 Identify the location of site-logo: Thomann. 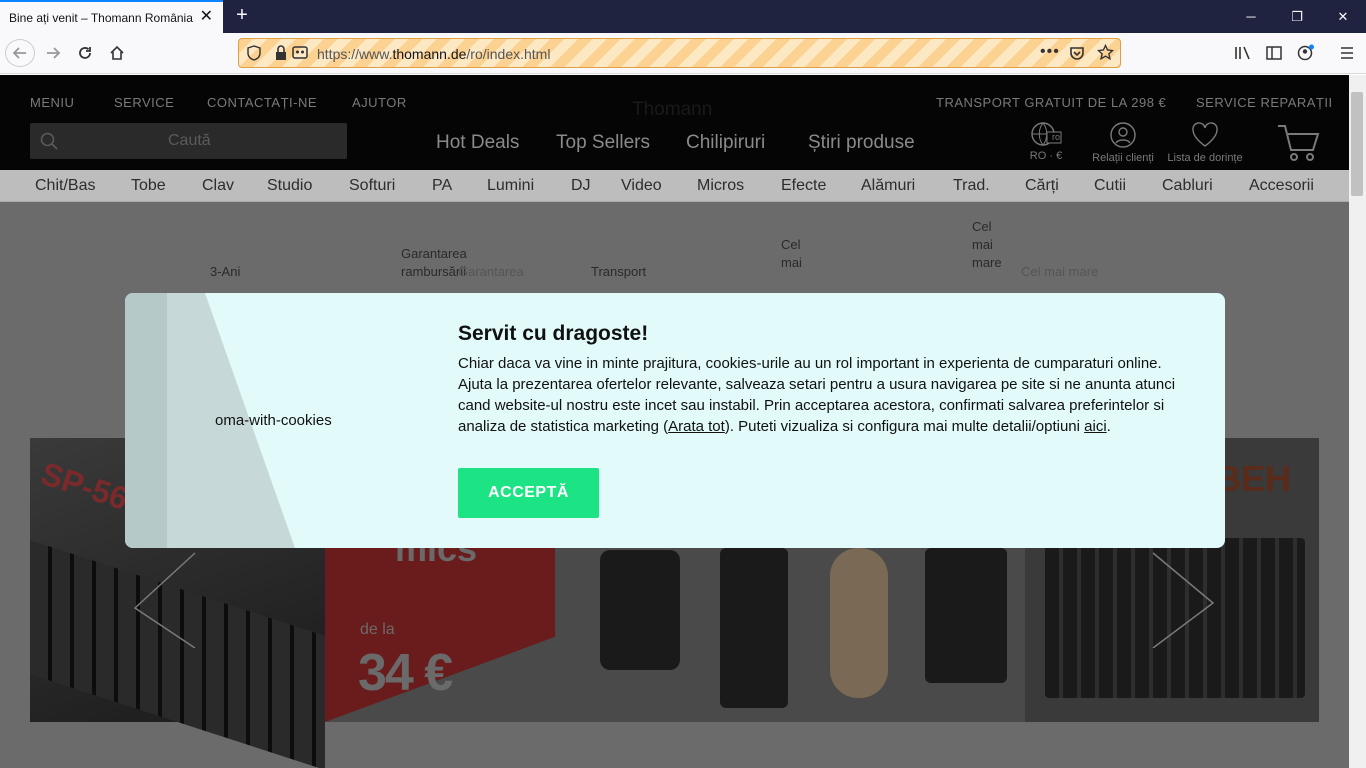
(672, 110).